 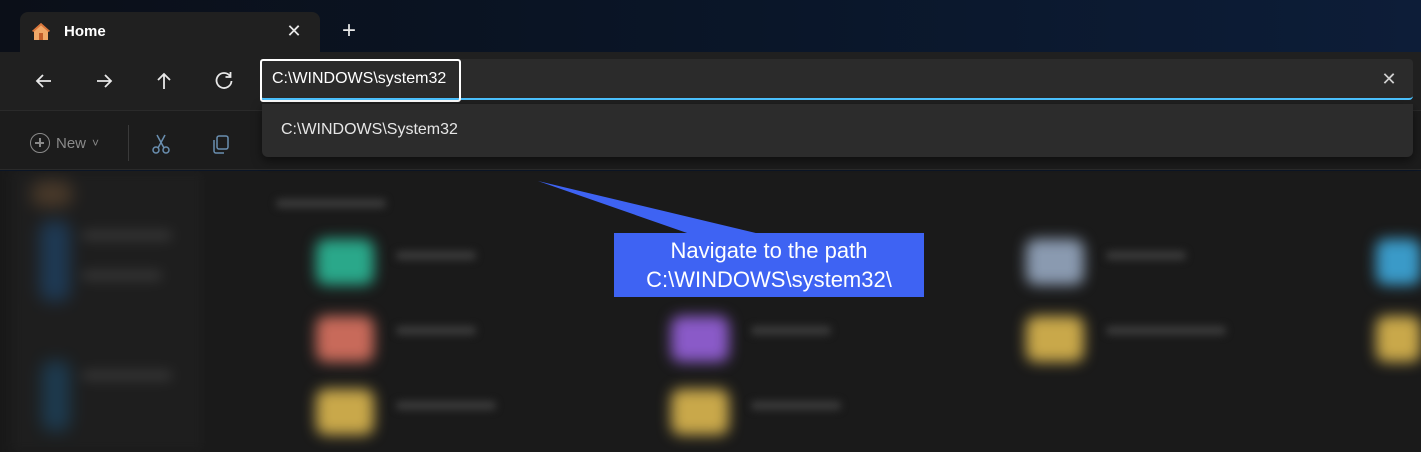 I want to click on navigation-bar: ✕, so click(x=710, y=81).